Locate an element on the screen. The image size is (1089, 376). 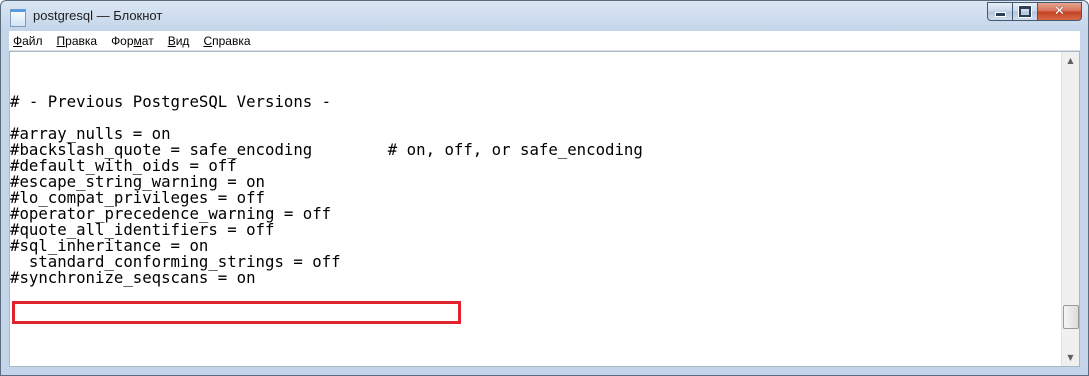
maximize-icon is located at coordinates (1025, 11).